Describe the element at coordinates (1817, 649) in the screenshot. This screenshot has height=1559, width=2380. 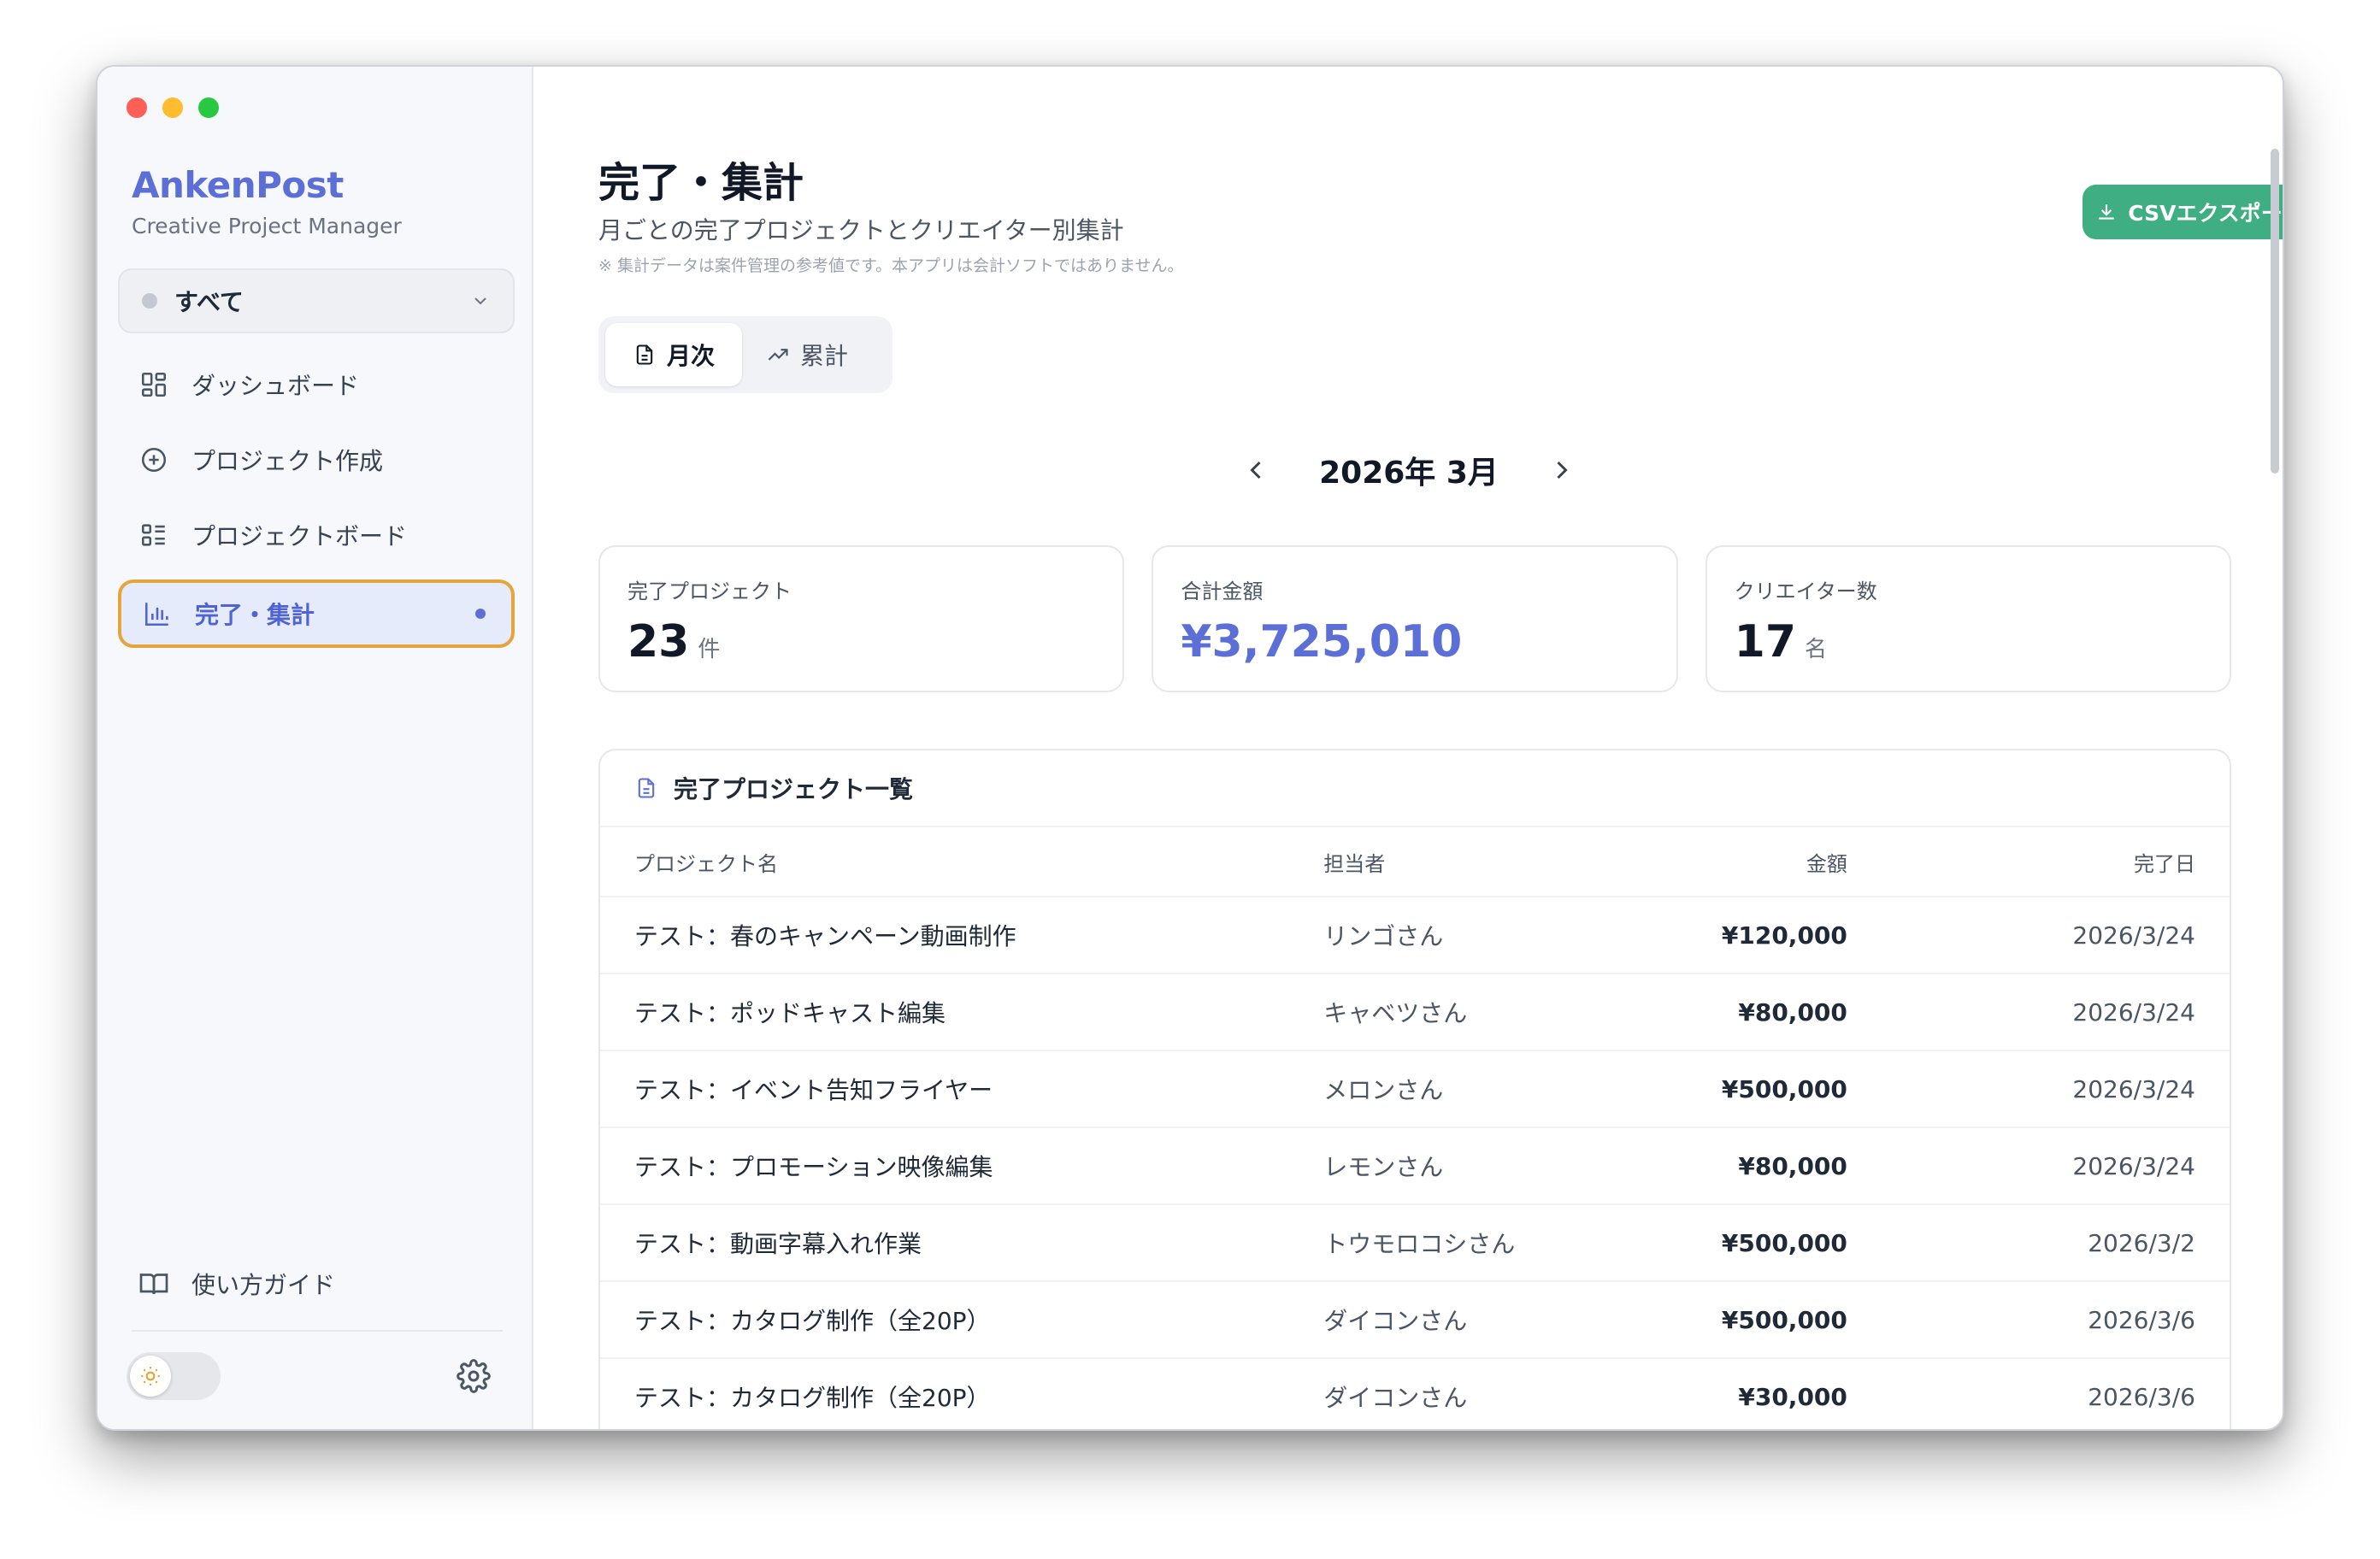
I see `stat-unit: 名` at that location.